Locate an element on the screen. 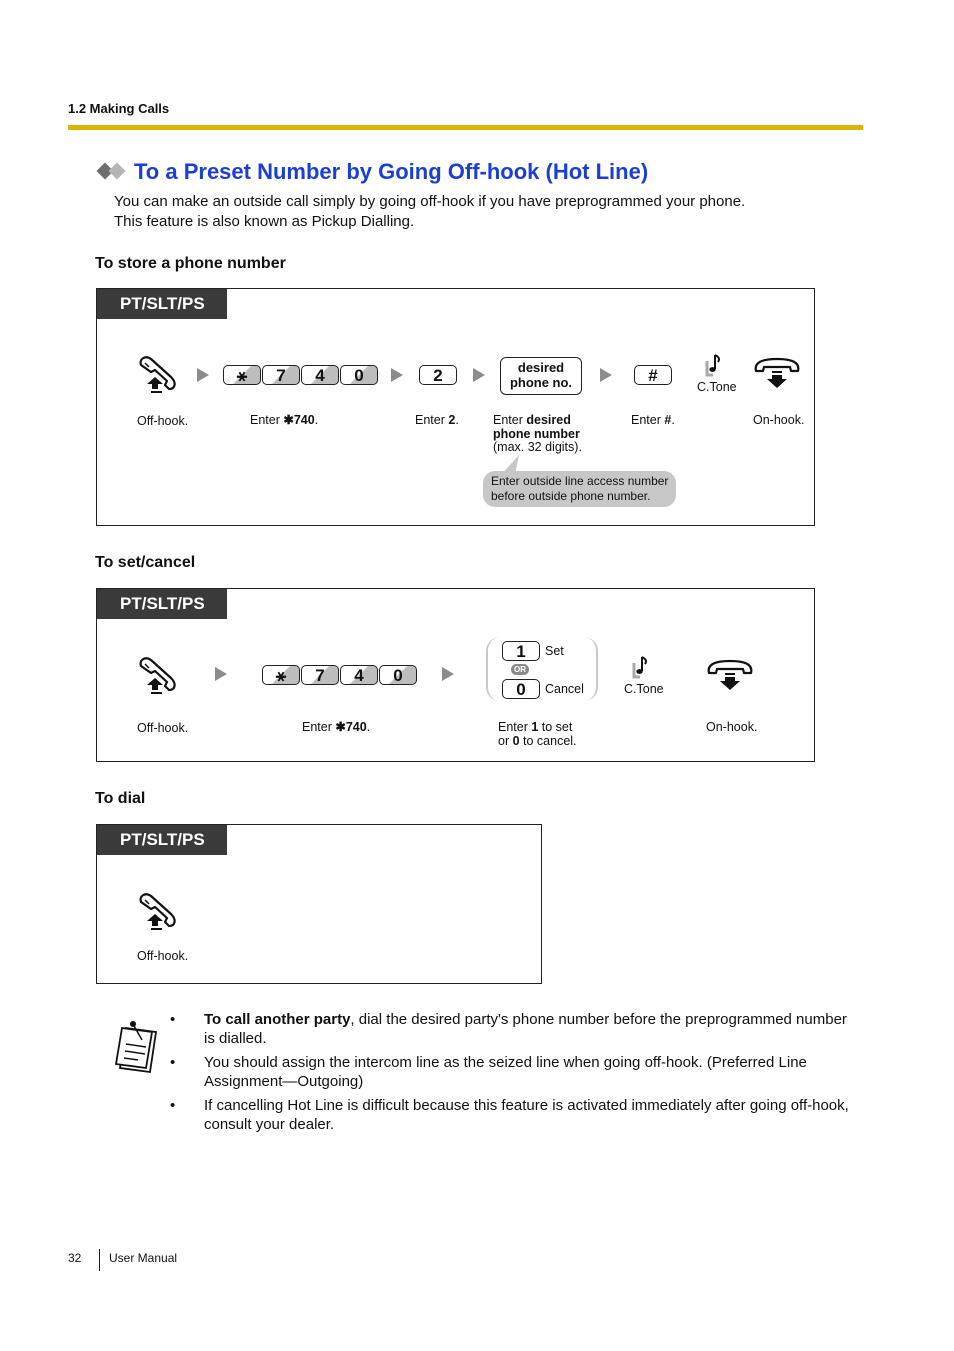 This screenshot has width=954, height=1351. label-bold: desired is located at coordinates (548, 420).